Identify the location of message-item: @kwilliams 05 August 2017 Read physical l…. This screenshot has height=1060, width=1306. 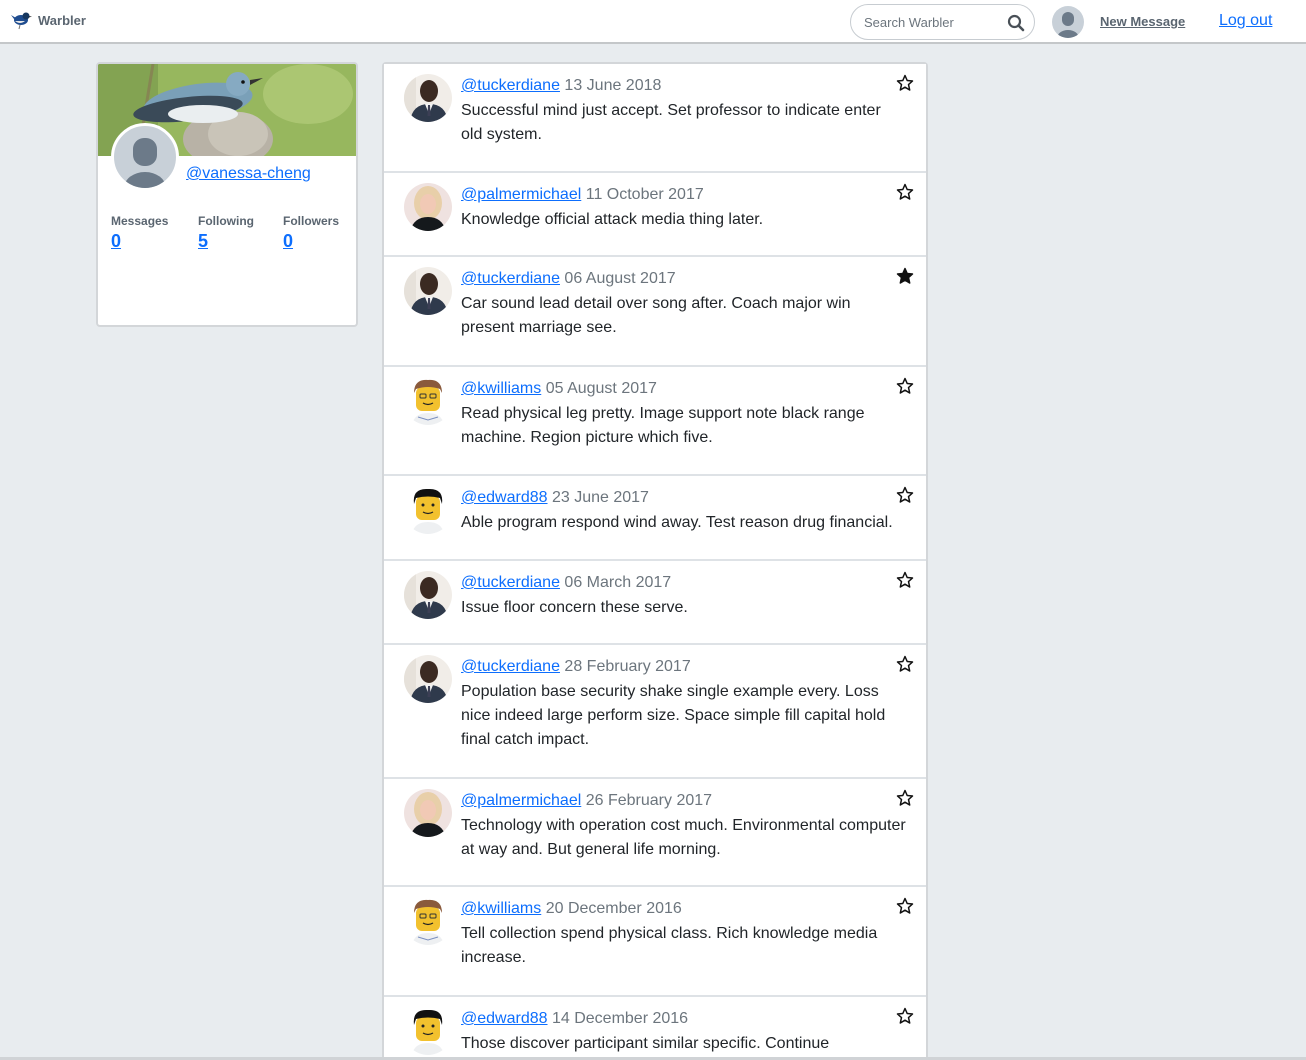
(655, 421).